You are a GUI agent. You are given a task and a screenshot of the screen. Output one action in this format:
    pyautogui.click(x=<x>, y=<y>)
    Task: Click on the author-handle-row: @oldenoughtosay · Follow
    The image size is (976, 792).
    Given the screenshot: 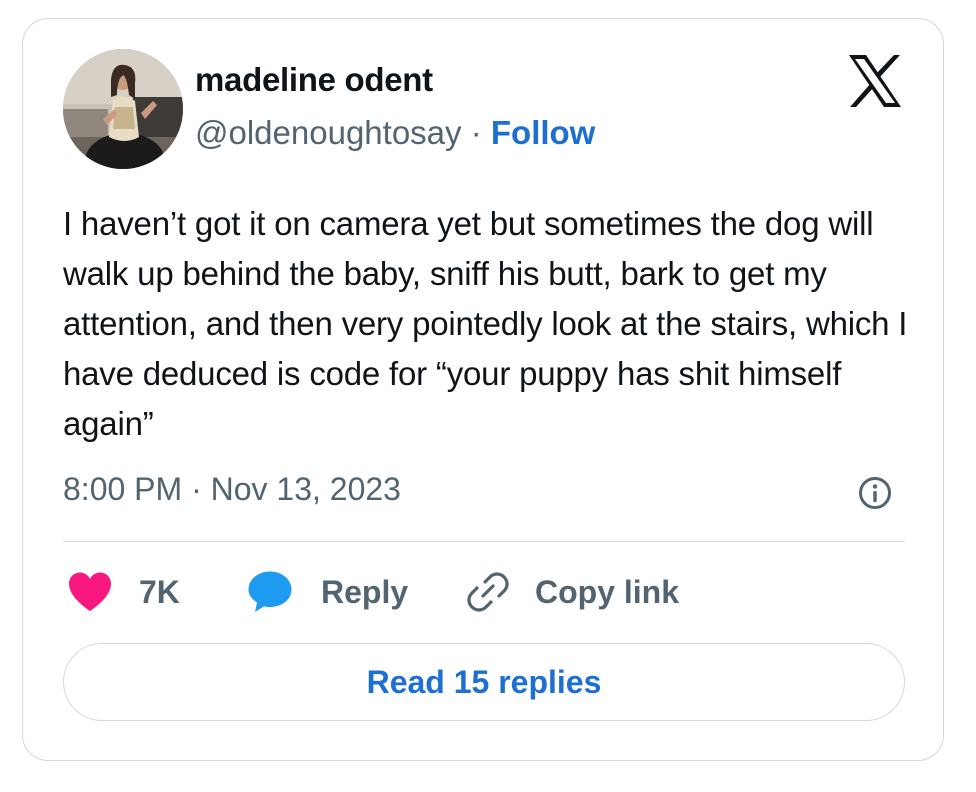 What is the action you would take?
    pyautogui.click(x=395, y=133)
    